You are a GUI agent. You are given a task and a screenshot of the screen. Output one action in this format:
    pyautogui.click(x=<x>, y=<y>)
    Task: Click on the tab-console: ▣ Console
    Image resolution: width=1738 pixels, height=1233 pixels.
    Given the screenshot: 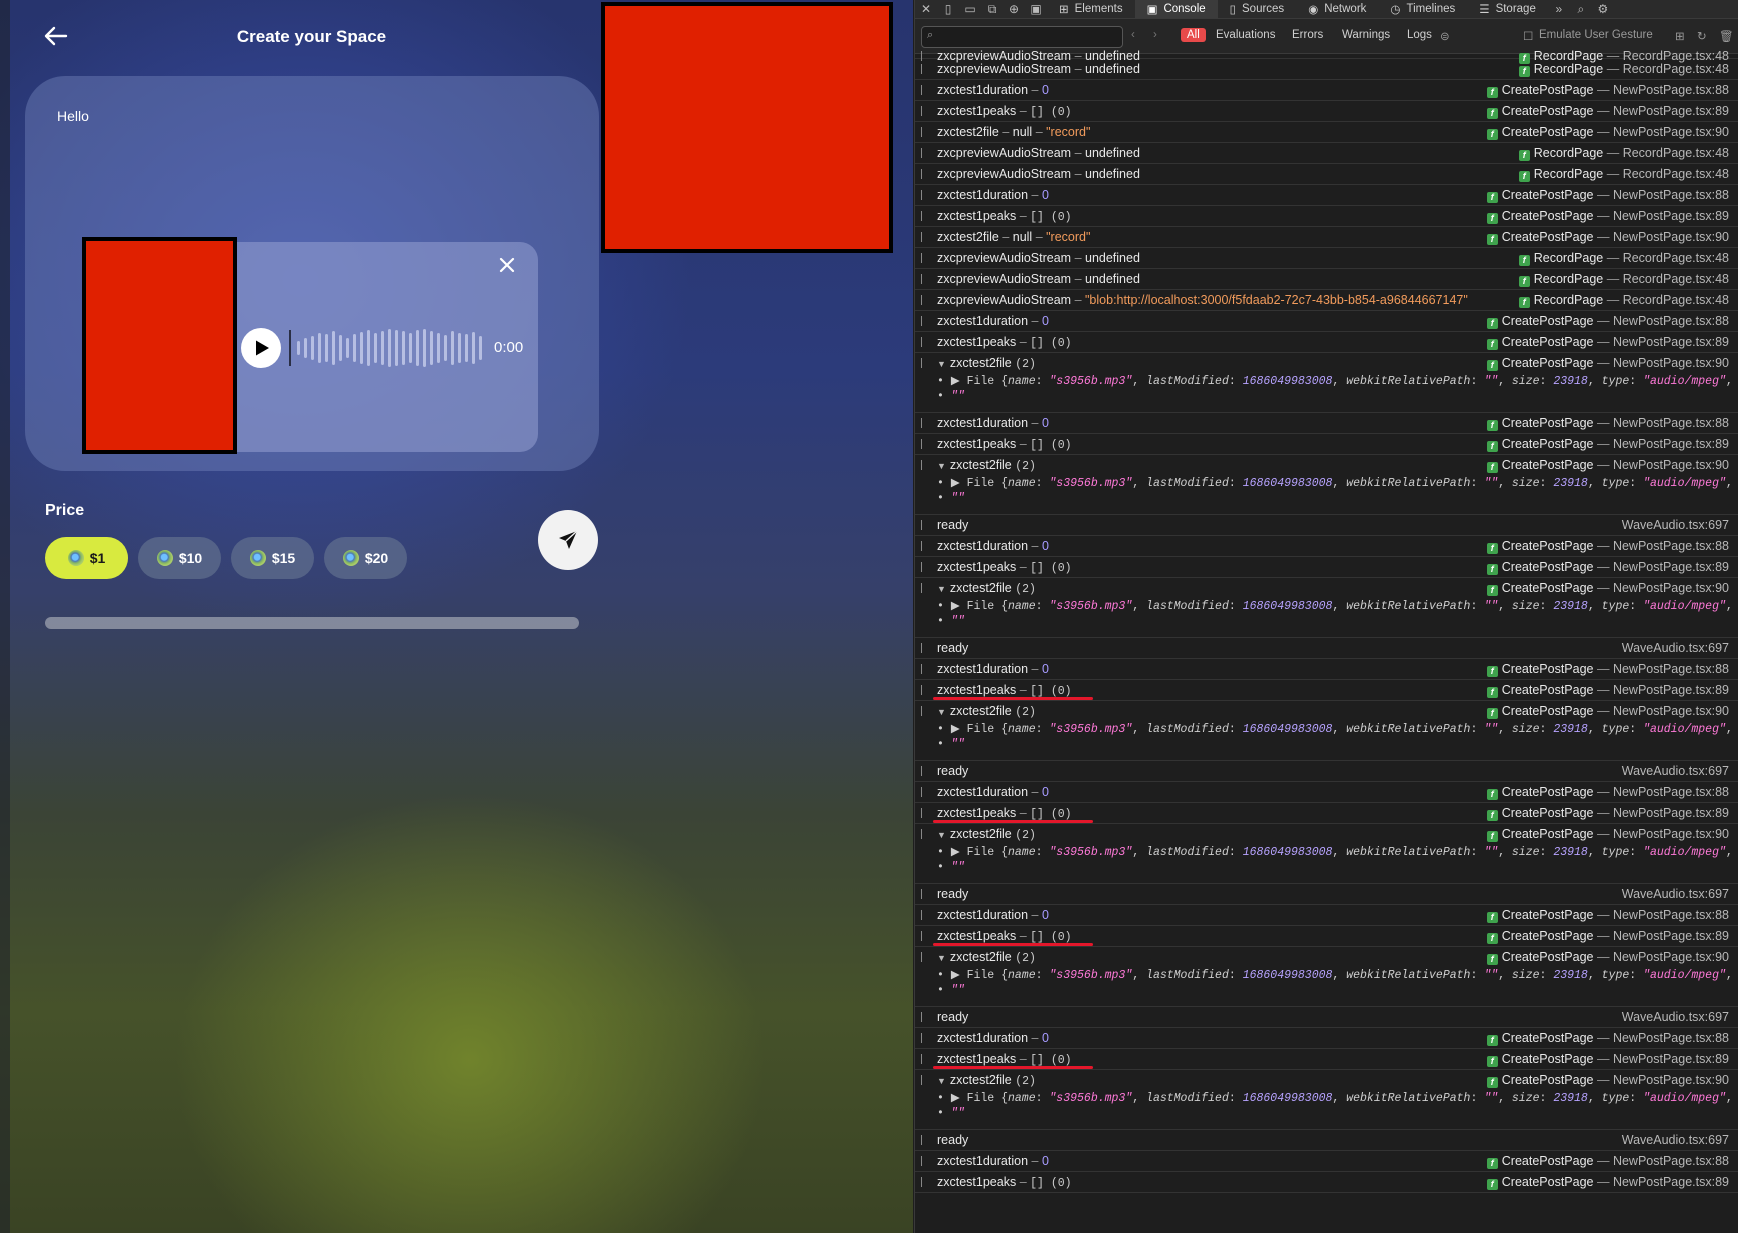 What is the action you would take?
    pyautogui.click(x=1176, y=9)
    